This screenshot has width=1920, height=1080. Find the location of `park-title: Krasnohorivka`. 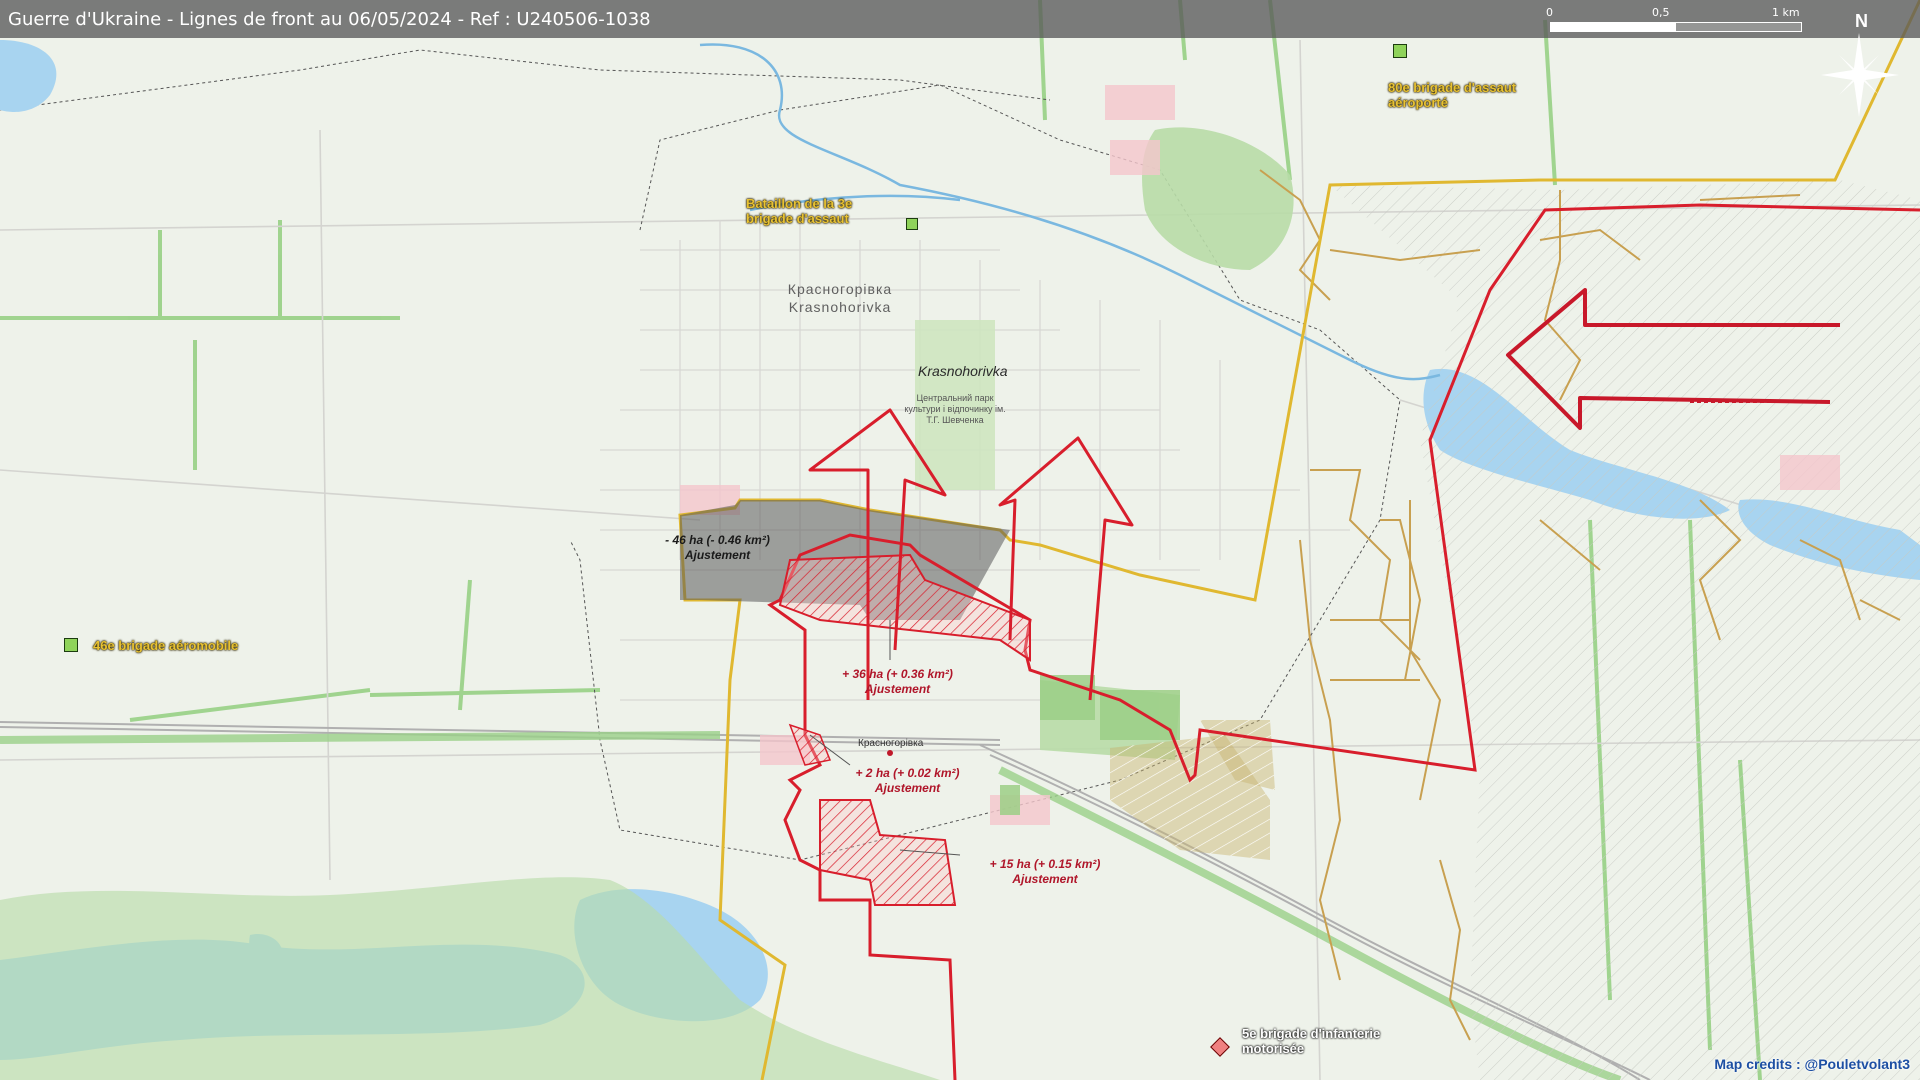

park-title: Krasnohorivka is located at coordinates (963, 371).